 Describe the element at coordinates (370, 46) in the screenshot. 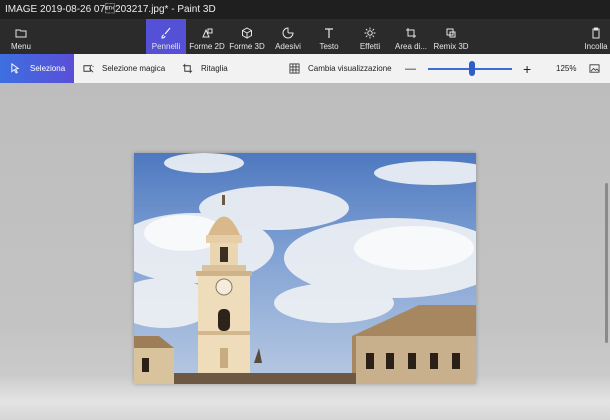

I see `tool-label: Effetti` at that location.